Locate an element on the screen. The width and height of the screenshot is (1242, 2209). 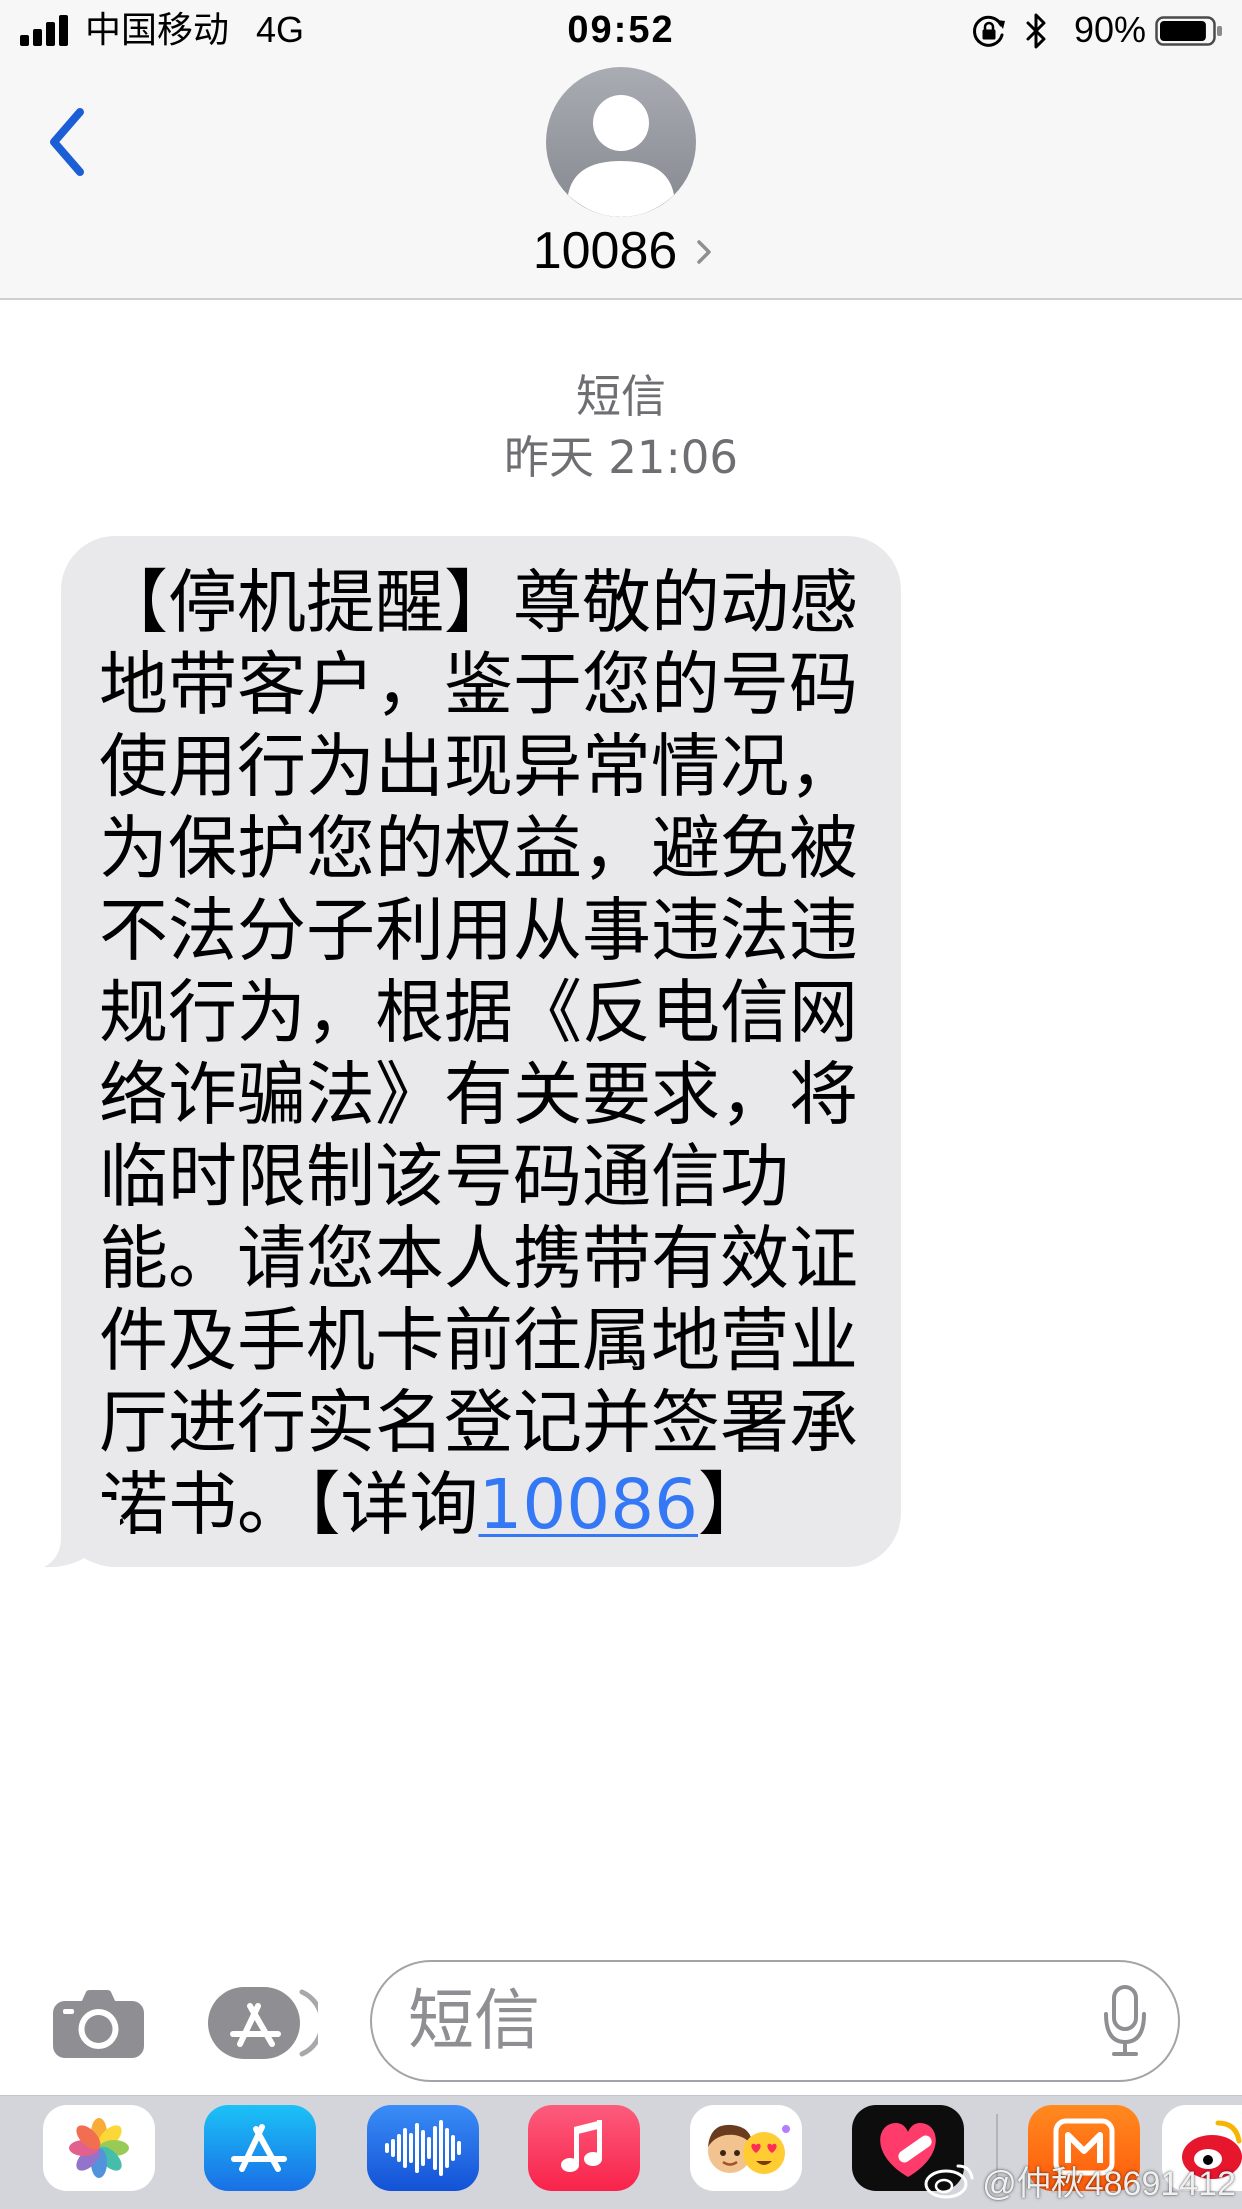
message-line: 临时限制该号码通信功 is located at coordinates (444, 1177).